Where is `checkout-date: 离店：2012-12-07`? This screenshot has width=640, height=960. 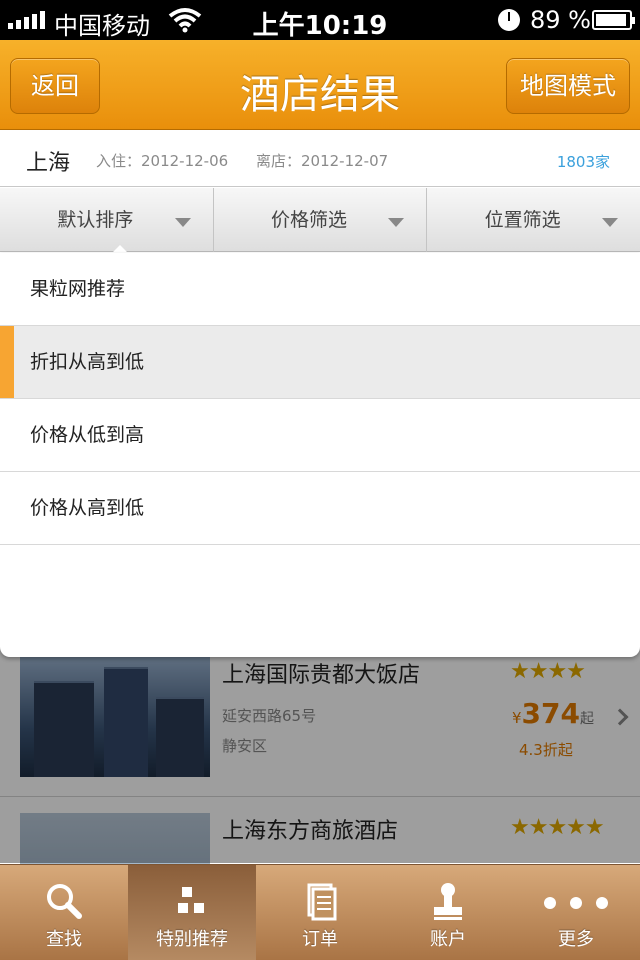
checkout-date: 离店：2012-12-07 is located at coordinates (322, 161).